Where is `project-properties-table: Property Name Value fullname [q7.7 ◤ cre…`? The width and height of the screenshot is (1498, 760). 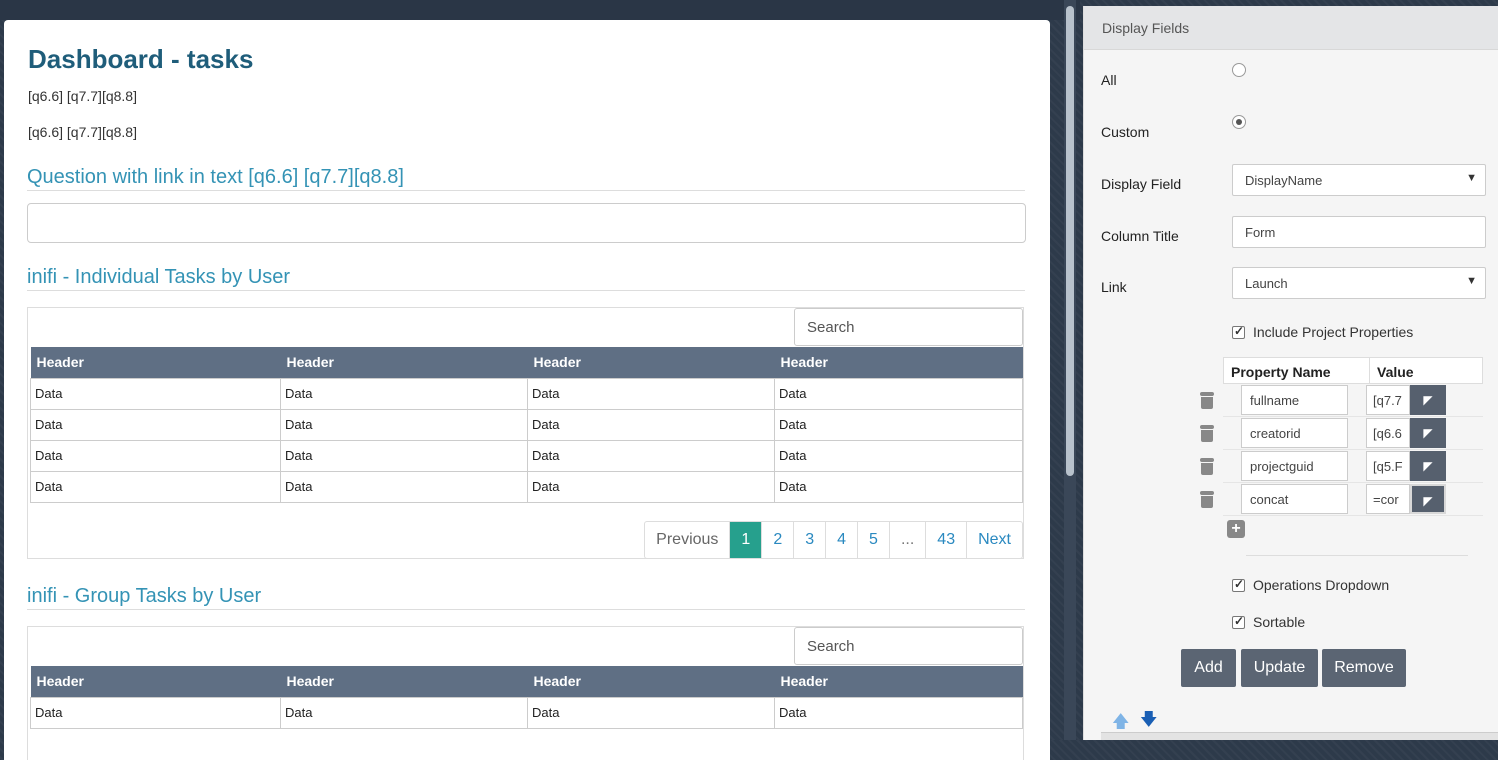
project-properties-table: Property Name Value fullname [q7.7 ◤ cre… is located at coordinates (1341, 436).